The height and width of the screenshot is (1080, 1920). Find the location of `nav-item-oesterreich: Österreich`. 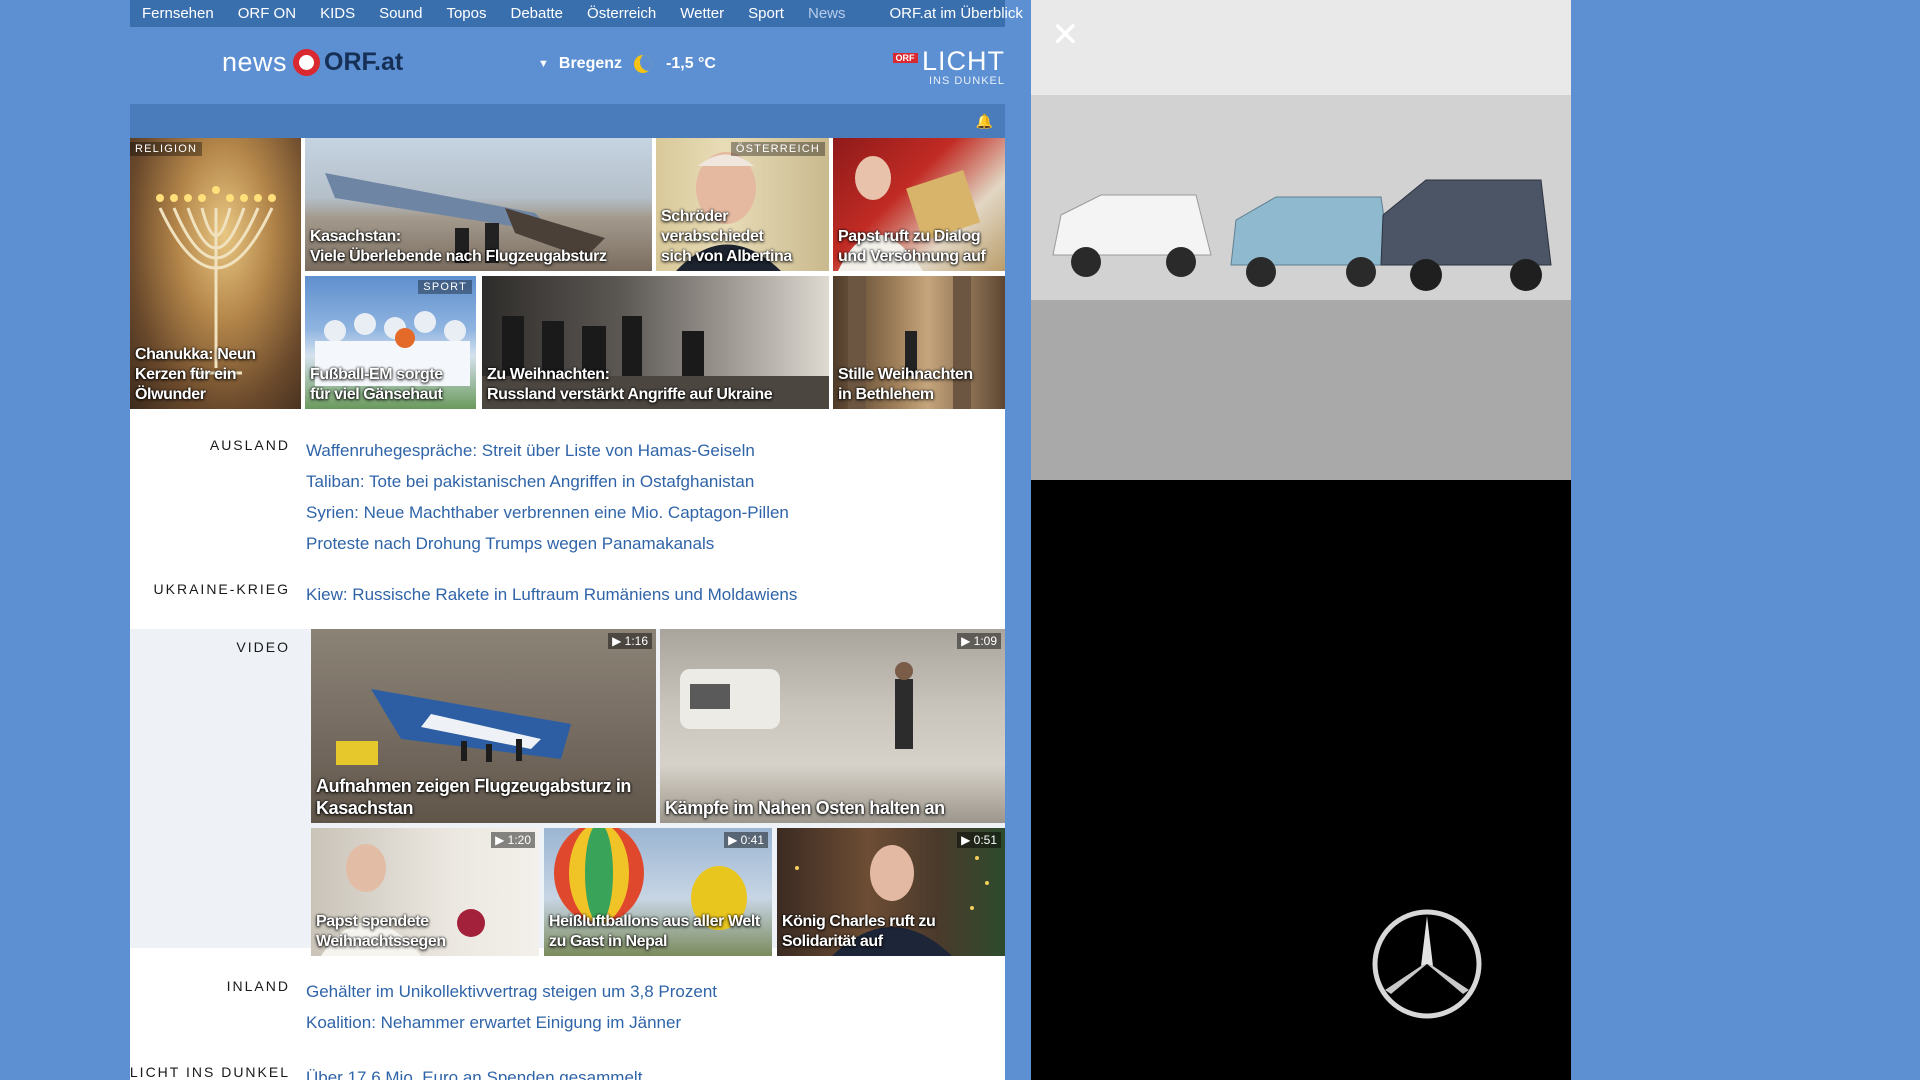

nav-item-oesterreich: Österreich is located at coordinates (621, 13).